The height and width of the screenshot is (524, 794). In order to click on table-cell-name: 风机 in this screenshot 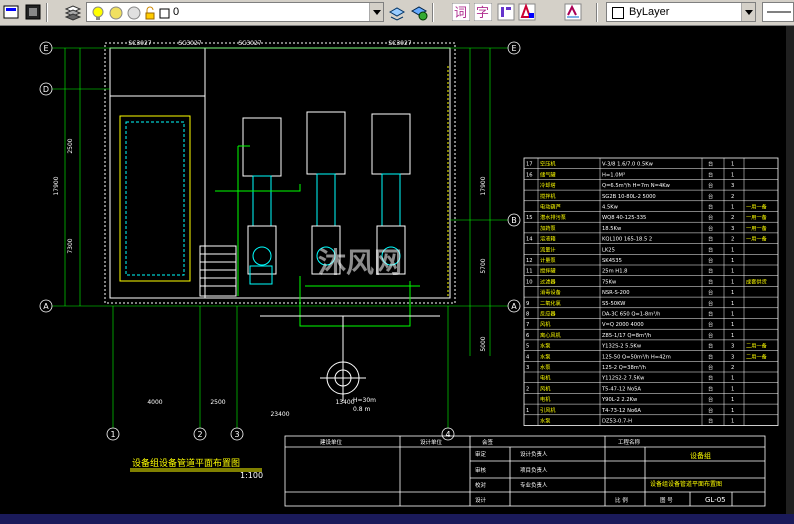, I will do `click(545, 324)`.